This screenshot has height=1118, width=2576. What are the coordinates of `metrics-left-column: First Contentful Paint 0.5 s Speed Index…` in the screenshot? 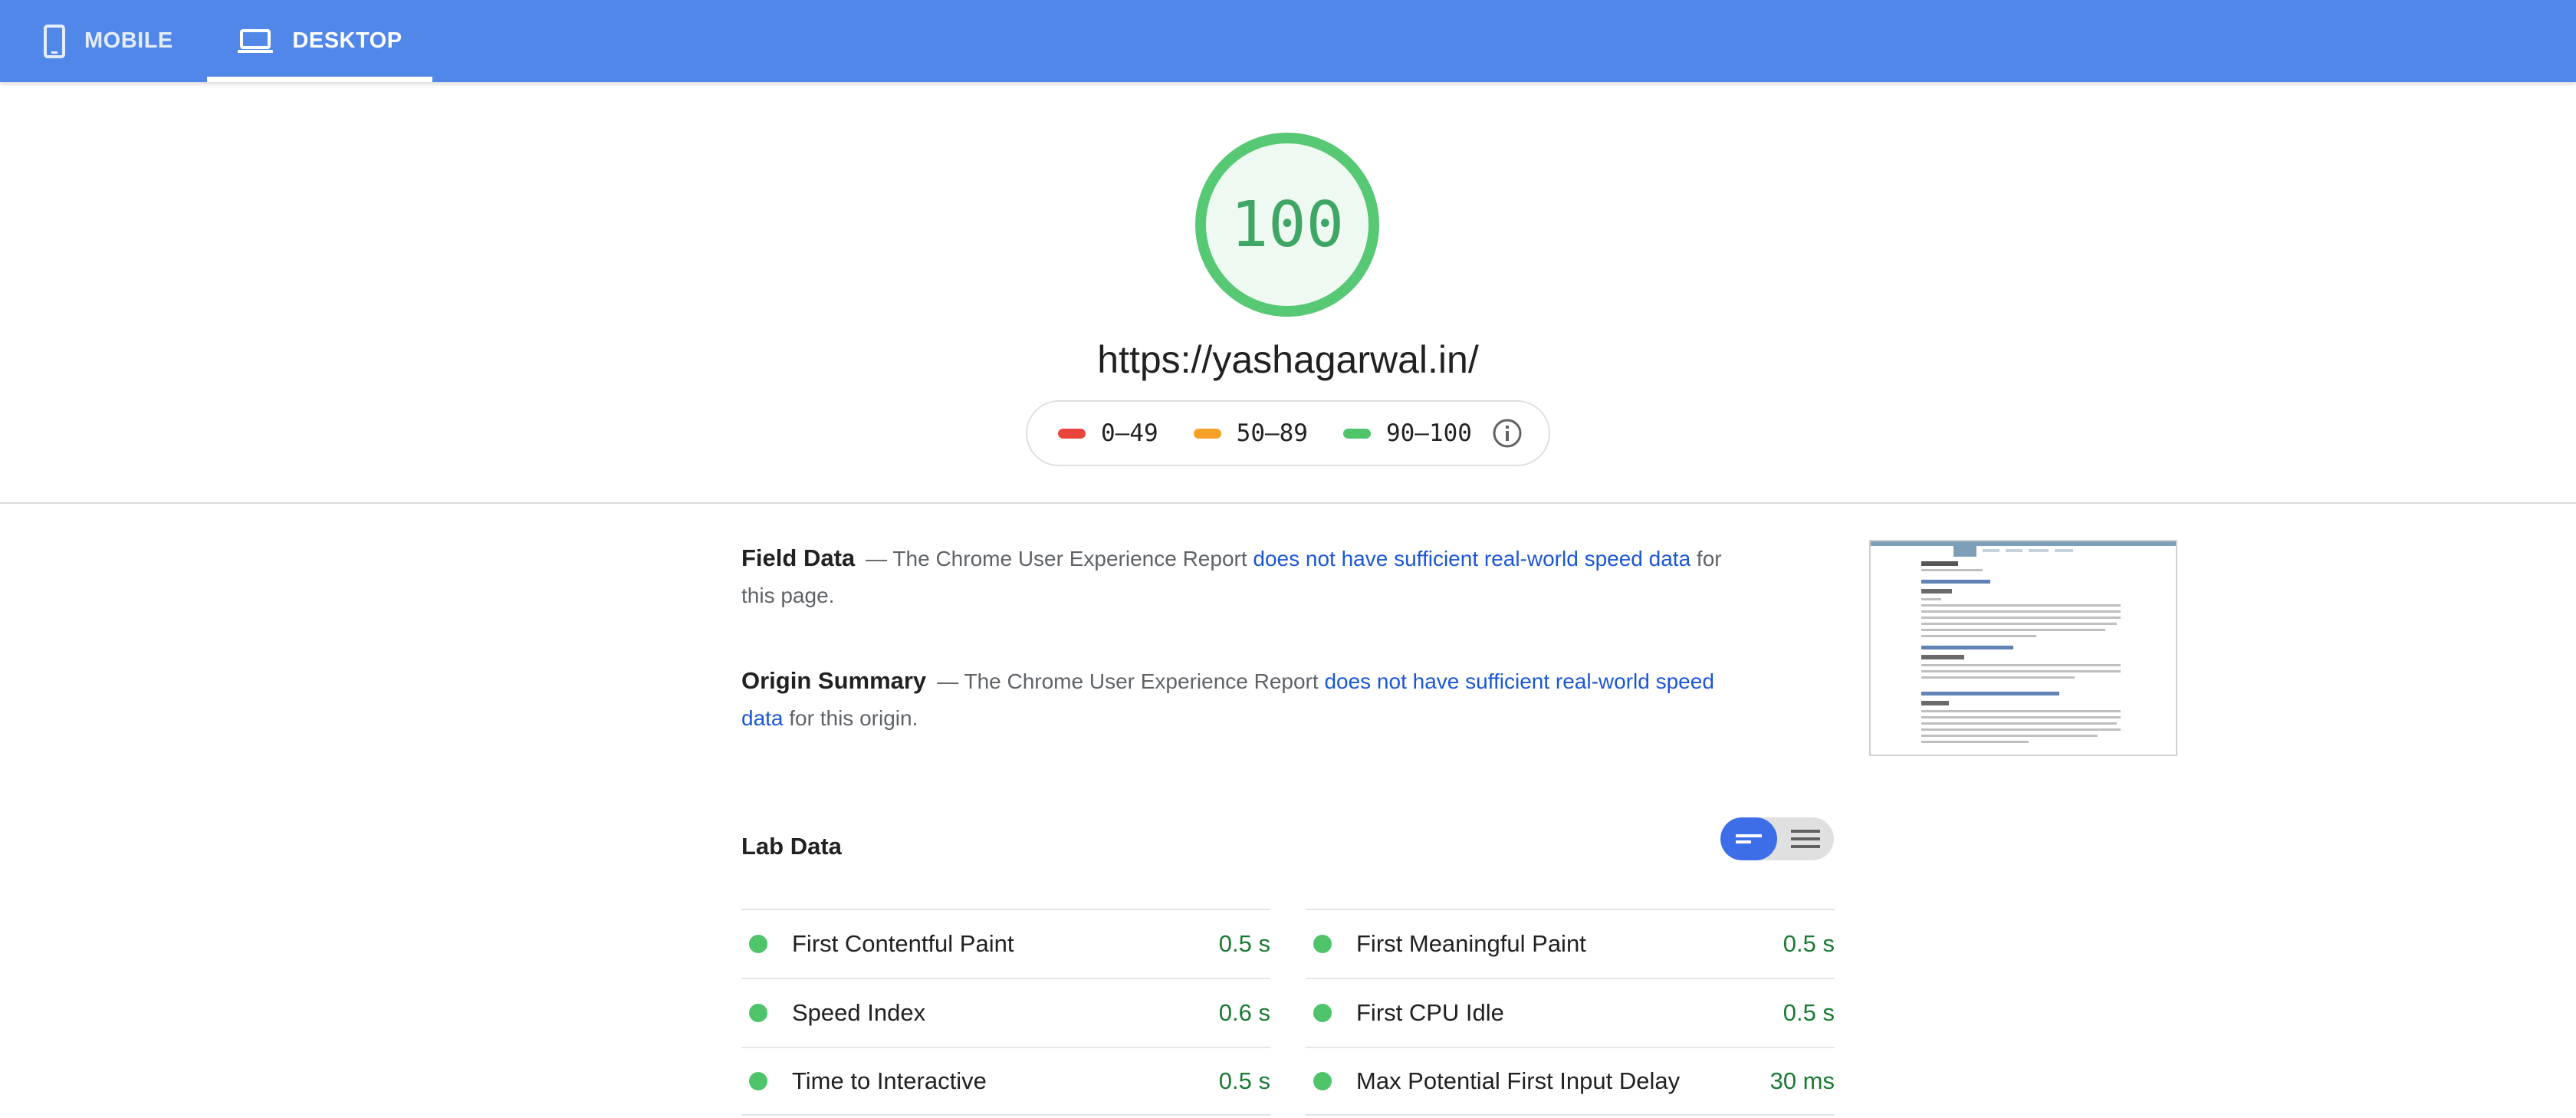 It's located at (1005, 1012).